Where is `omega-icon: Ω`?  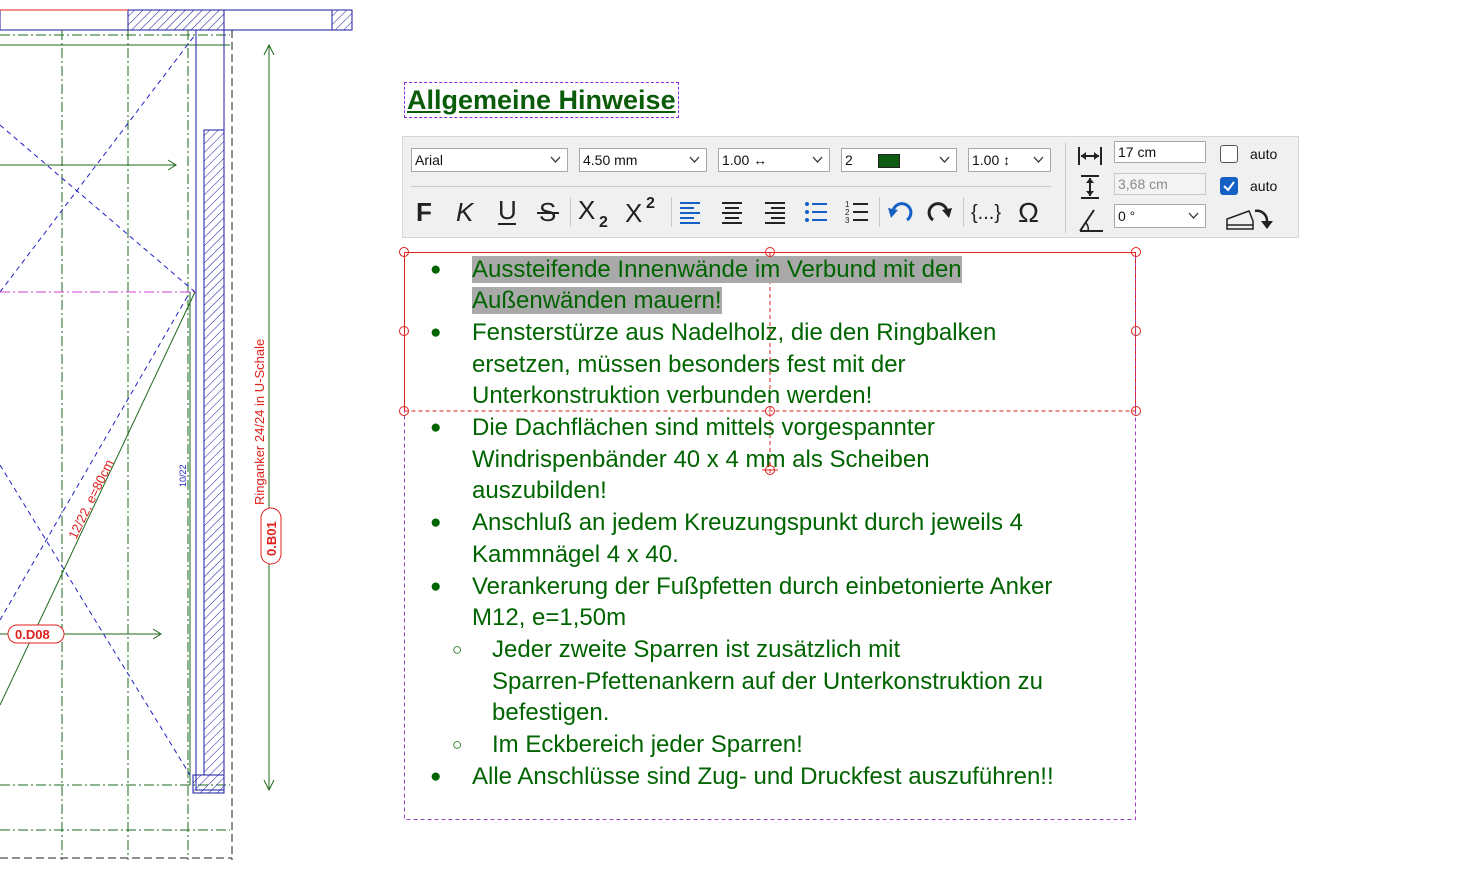 omega-icon: Ω is located at coordinates (1028, 212).